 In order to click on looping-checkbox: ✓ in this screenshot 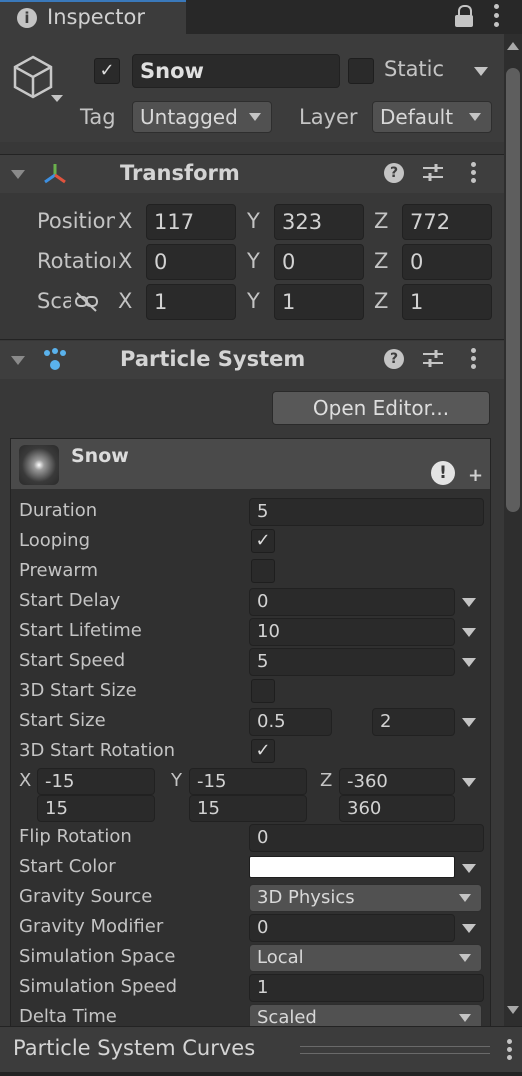, I will do `click(263, 541)`.